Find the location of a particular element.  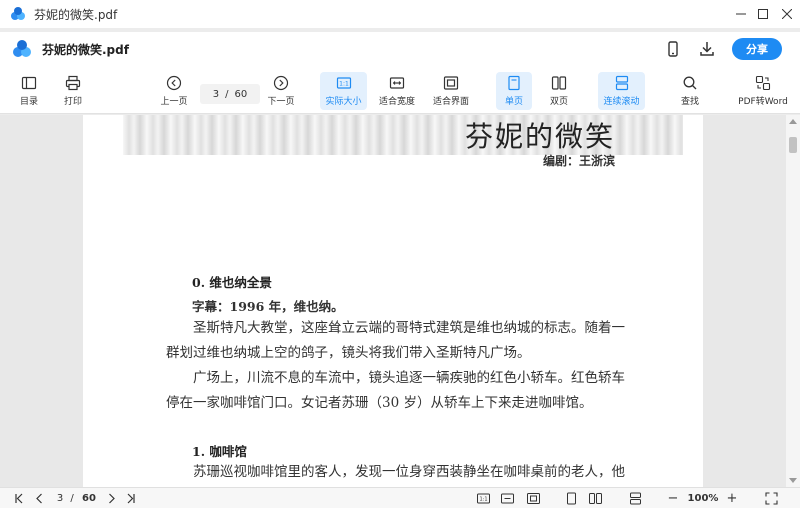

minimize-icon is located at coordinates (741, 14).